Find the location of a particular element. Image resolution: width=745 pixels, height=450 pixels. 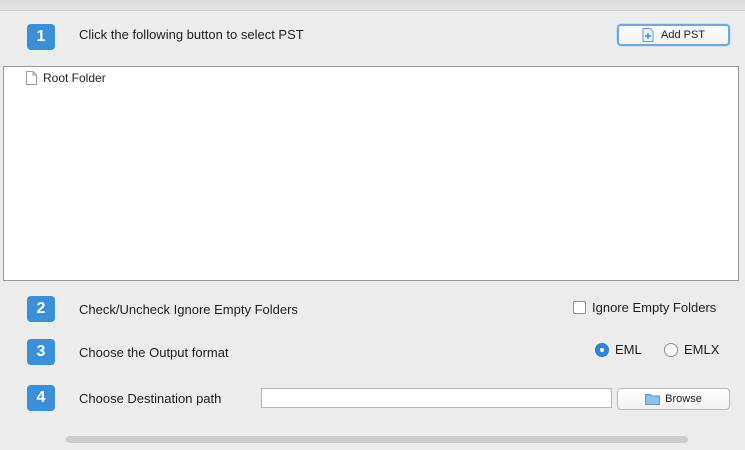

radio-emlx is located at coordinates (671, 349).